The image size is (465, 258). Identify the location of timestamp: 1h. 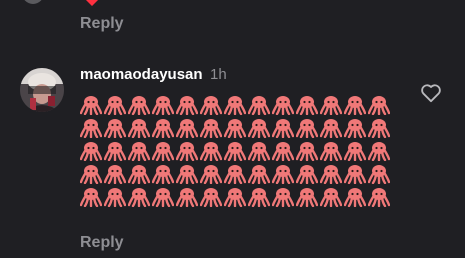
(218, 74).